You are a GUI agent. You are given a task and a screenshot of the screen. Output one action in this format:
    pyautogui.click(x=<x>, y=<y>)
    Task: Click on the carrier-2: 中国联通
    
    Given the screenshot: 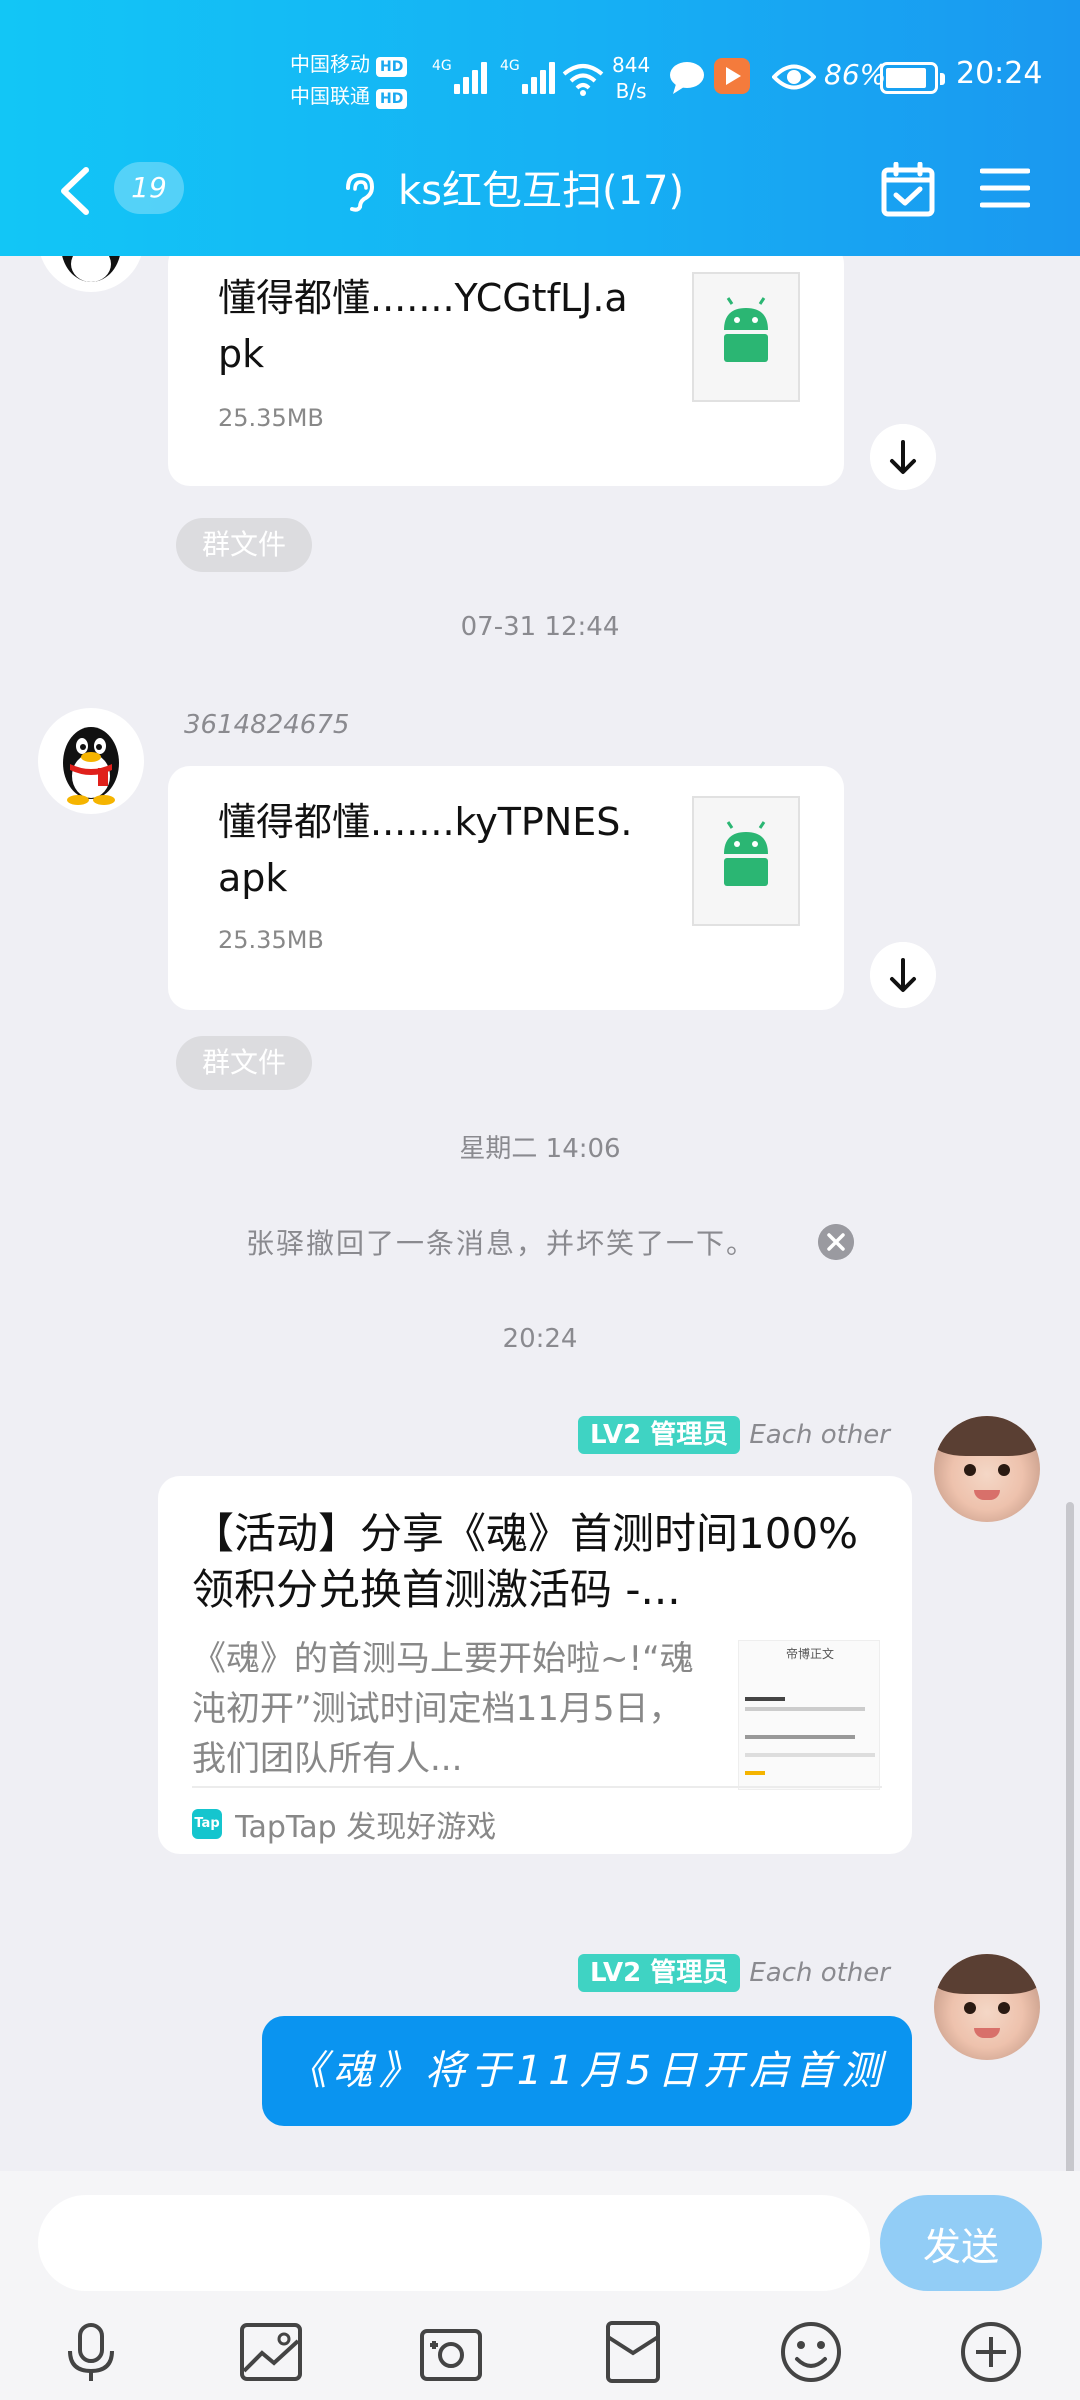 What is the action you would take?
    pyautogui.click(x=330, y=96)
    